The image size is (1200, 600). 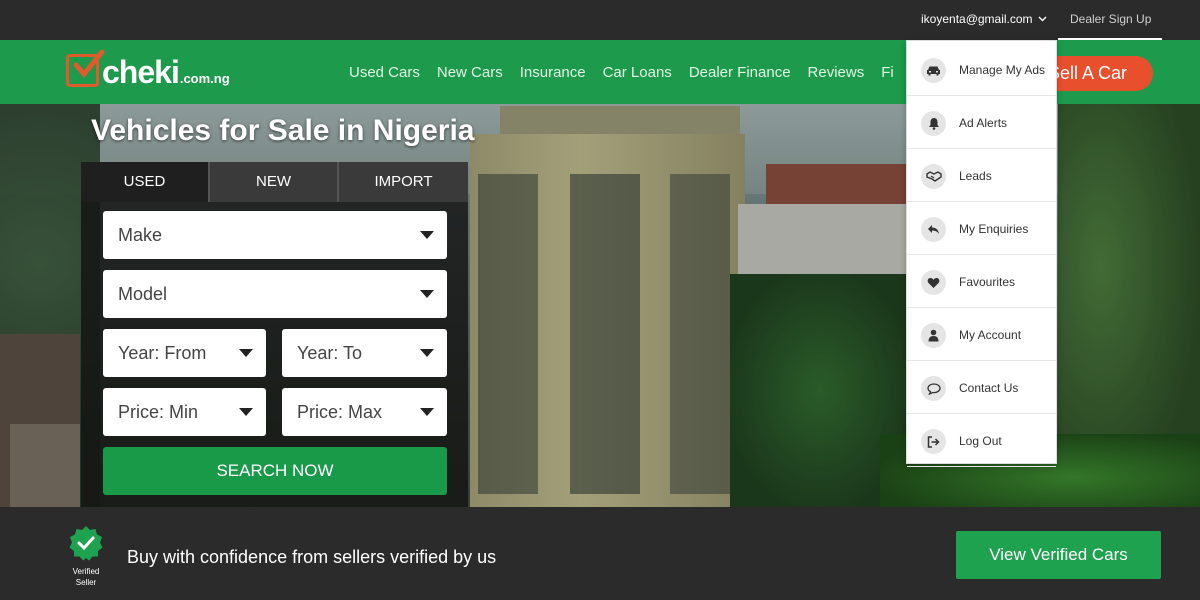 What do you see at coordinates (86, 543) in the screenshot?
I see `verified-check-icon` at bounding box center [86, 543].